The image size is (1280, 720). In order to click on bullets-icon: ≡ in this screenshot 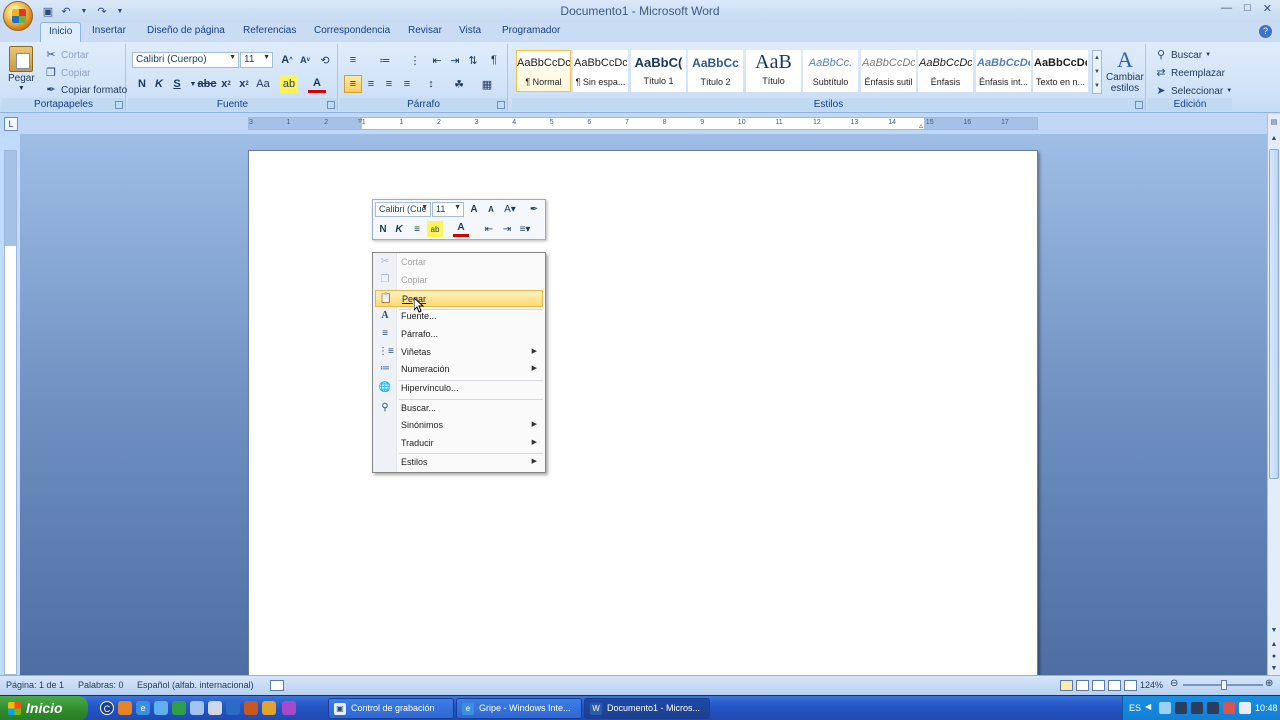, I will do `click(353, 60)`.